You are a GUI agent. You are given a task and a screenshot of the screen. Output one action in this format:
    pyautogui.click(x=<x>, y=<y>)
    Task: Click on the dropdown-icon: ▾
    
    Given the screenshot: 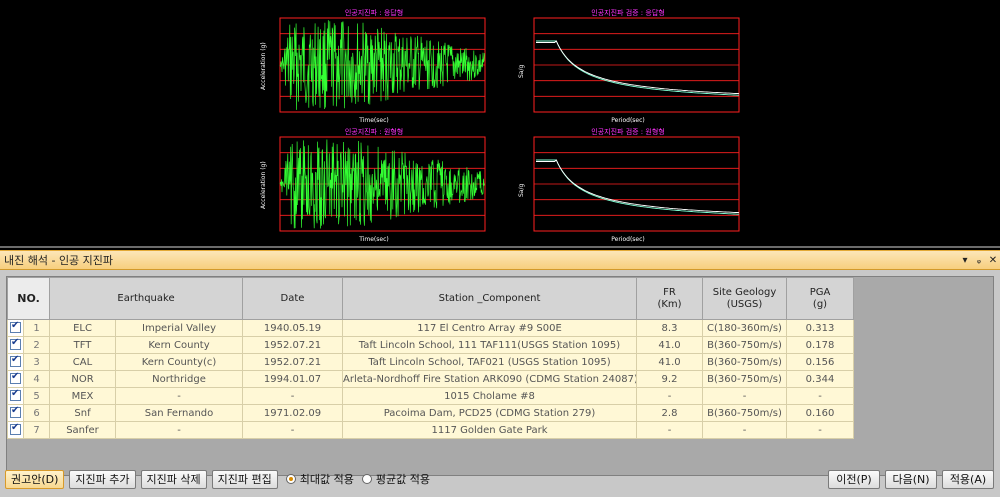 What is the action you would take?
    pyautogui.click(x=965, y=260)
    